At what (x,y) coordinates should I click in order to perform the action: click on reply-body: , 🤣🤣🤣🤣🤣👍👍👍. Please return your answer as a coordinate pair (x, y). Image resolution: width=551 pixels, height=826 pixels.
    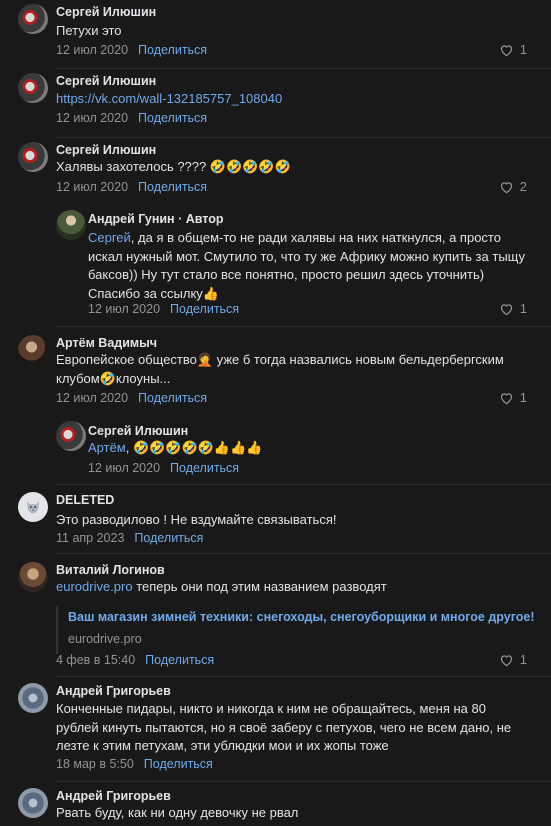
    Looking at the image, I should click on (194, 447).